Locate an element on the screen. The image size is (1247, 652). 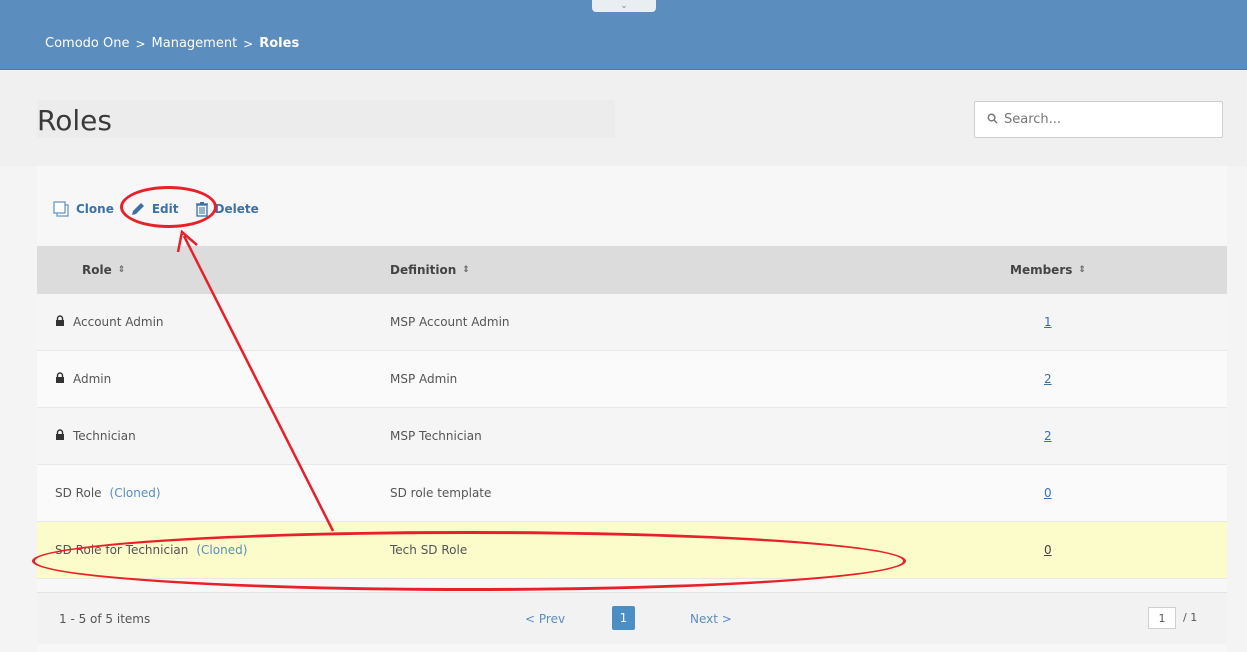
role-name: Admin is located at coordinates (92, 379).